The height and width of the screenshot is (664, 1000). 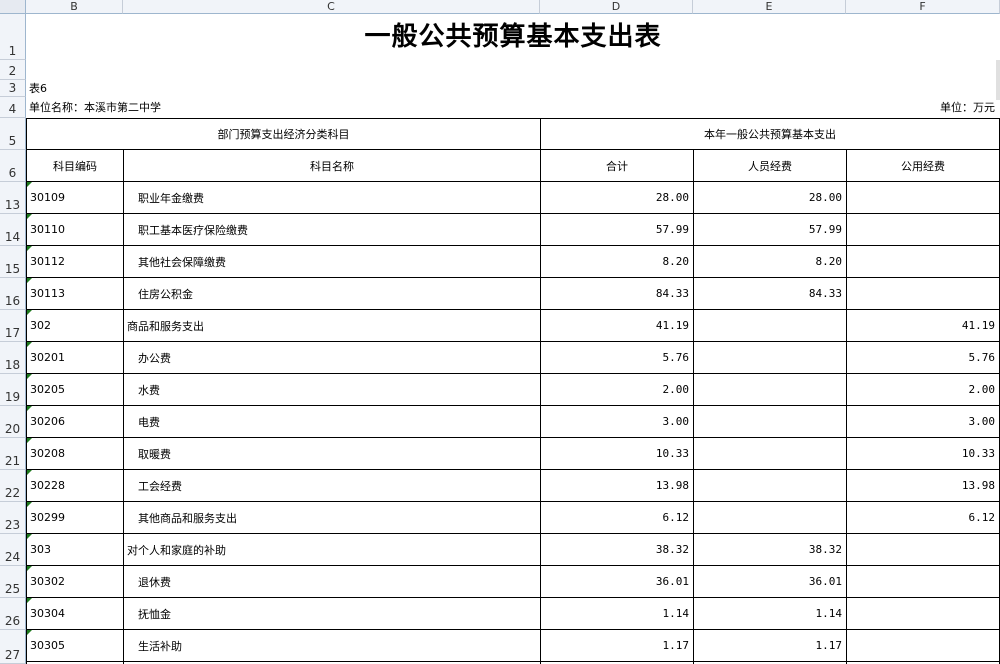 What do you see at coordinates (769, 7) in the screenshot?
I see `column-header-e: E` at bounding box center [769, 7].